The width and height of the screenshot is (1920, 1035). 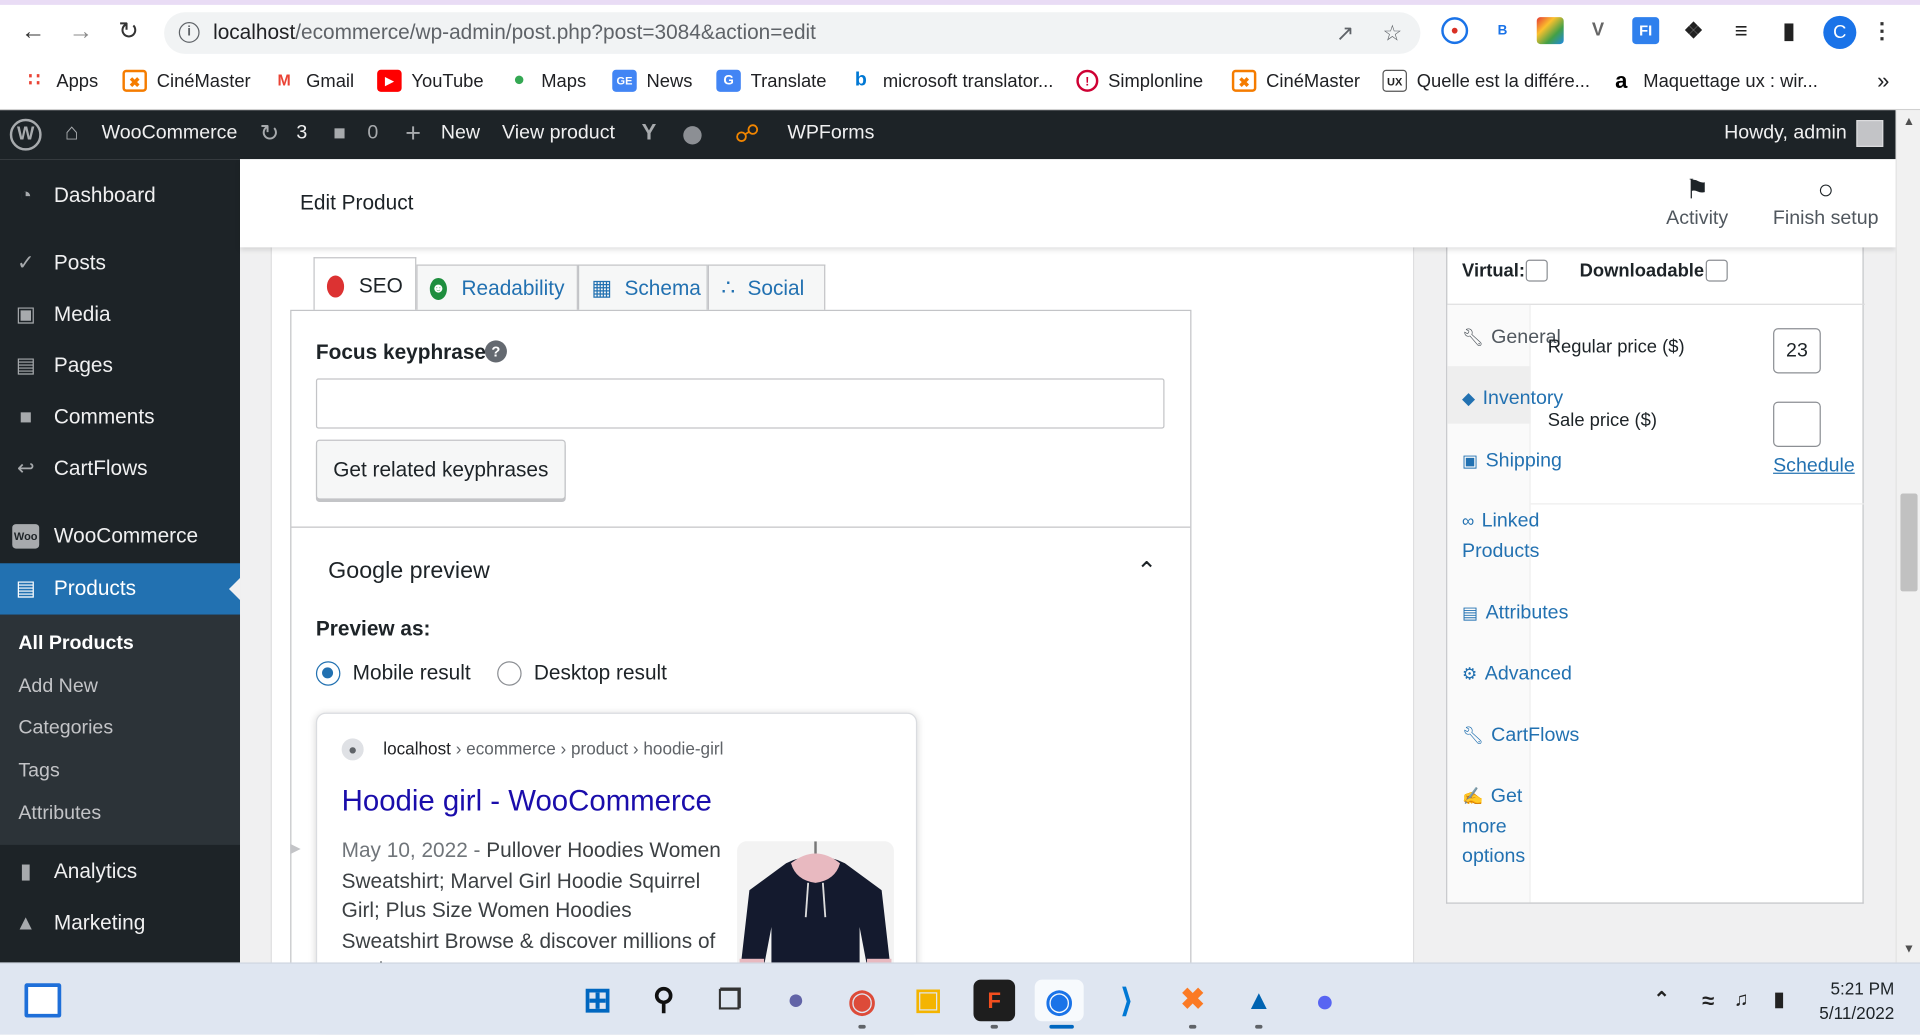 I want to click on side-panel-icon: ▮, so click(x=1789, y=30).